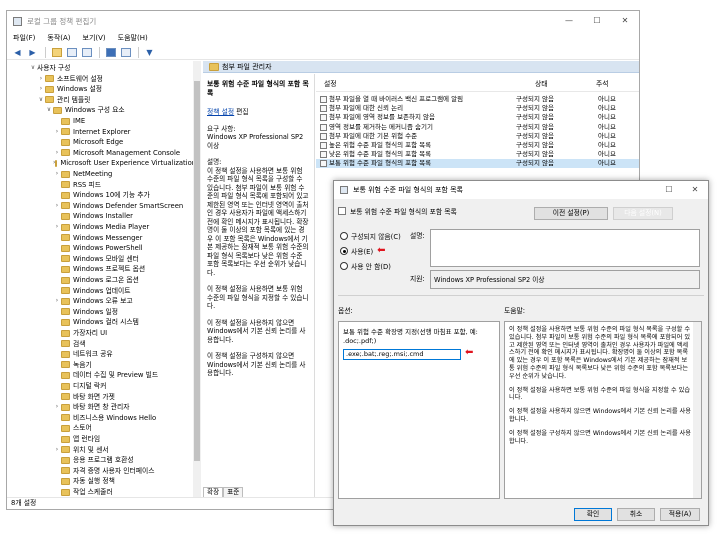 This screenshot has height=546, width=720. I want to click on ok-button: 확인, so click(593, 514).